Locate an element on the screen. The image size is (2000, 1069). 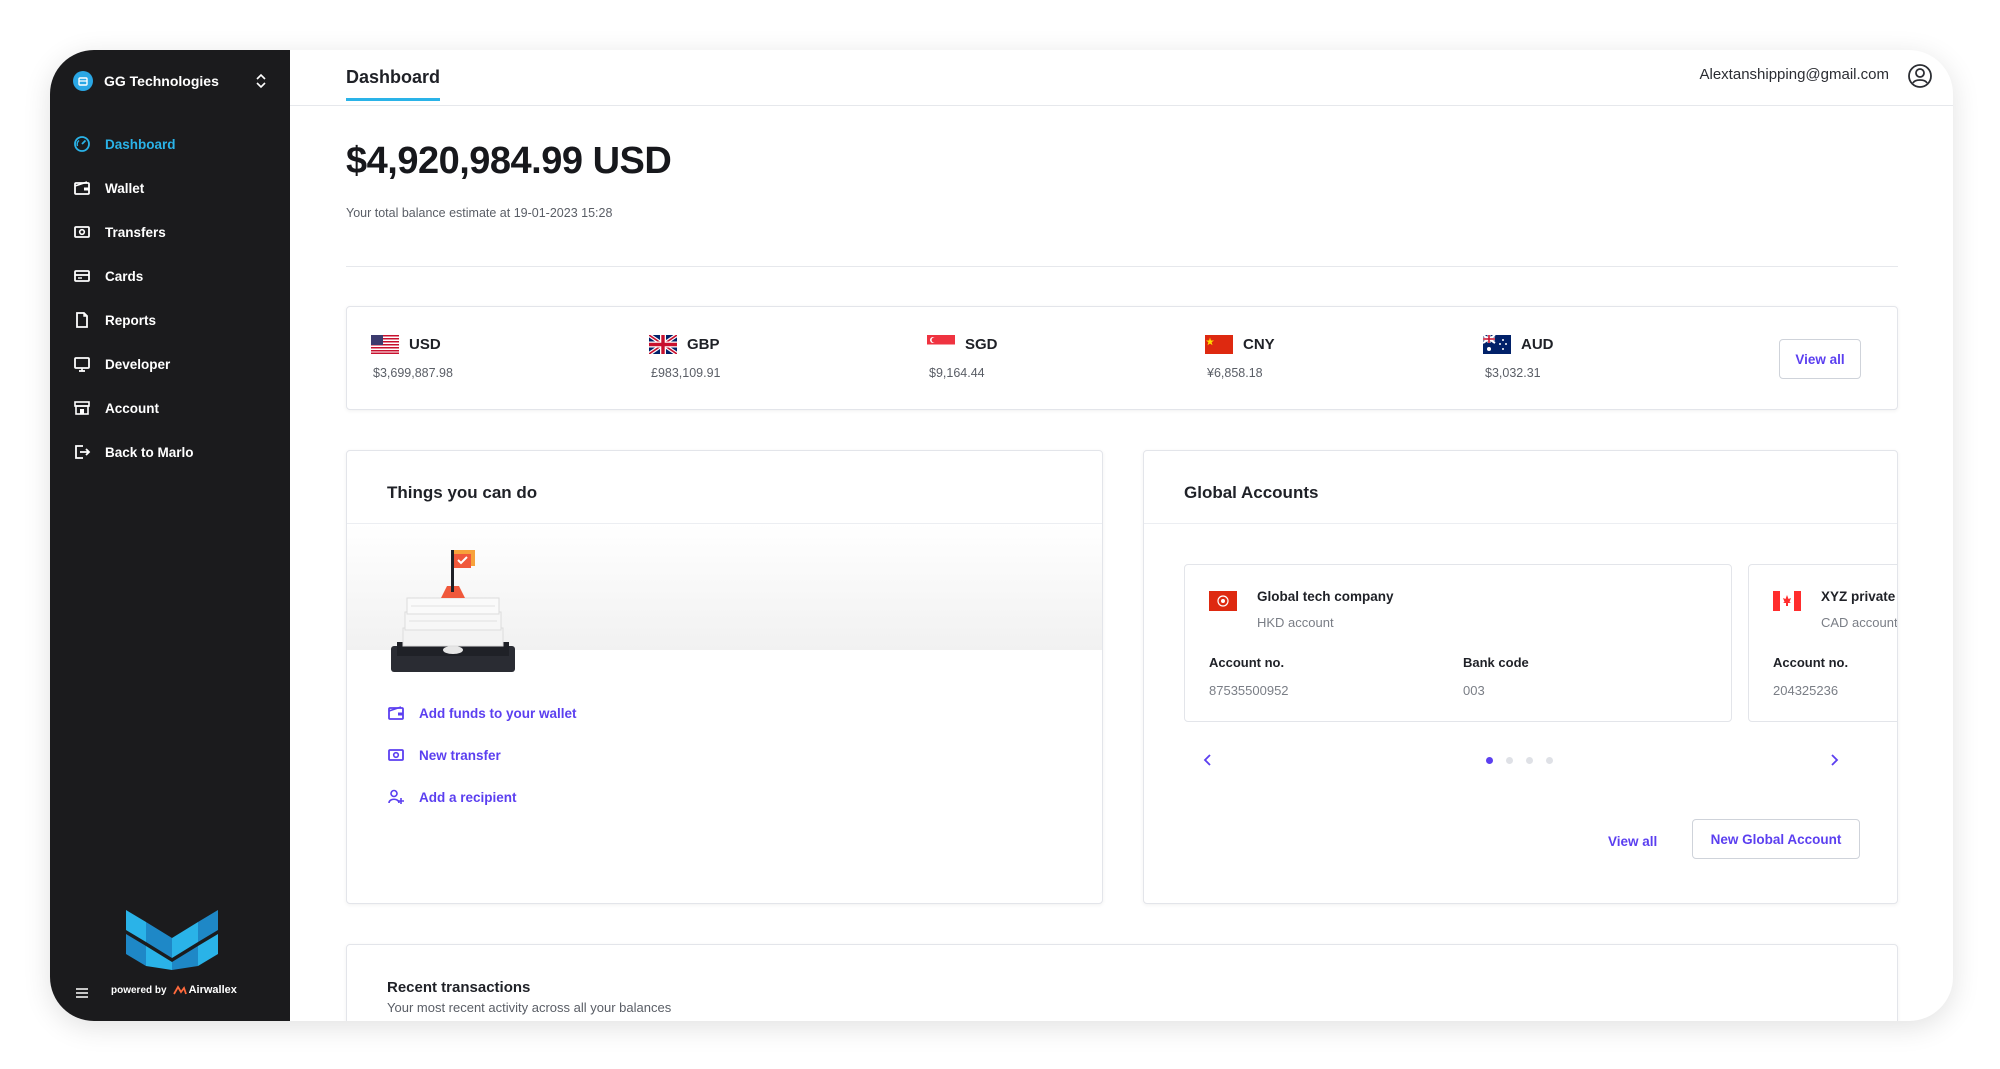
currency-code: GBP is located at coordinates (703, 344).